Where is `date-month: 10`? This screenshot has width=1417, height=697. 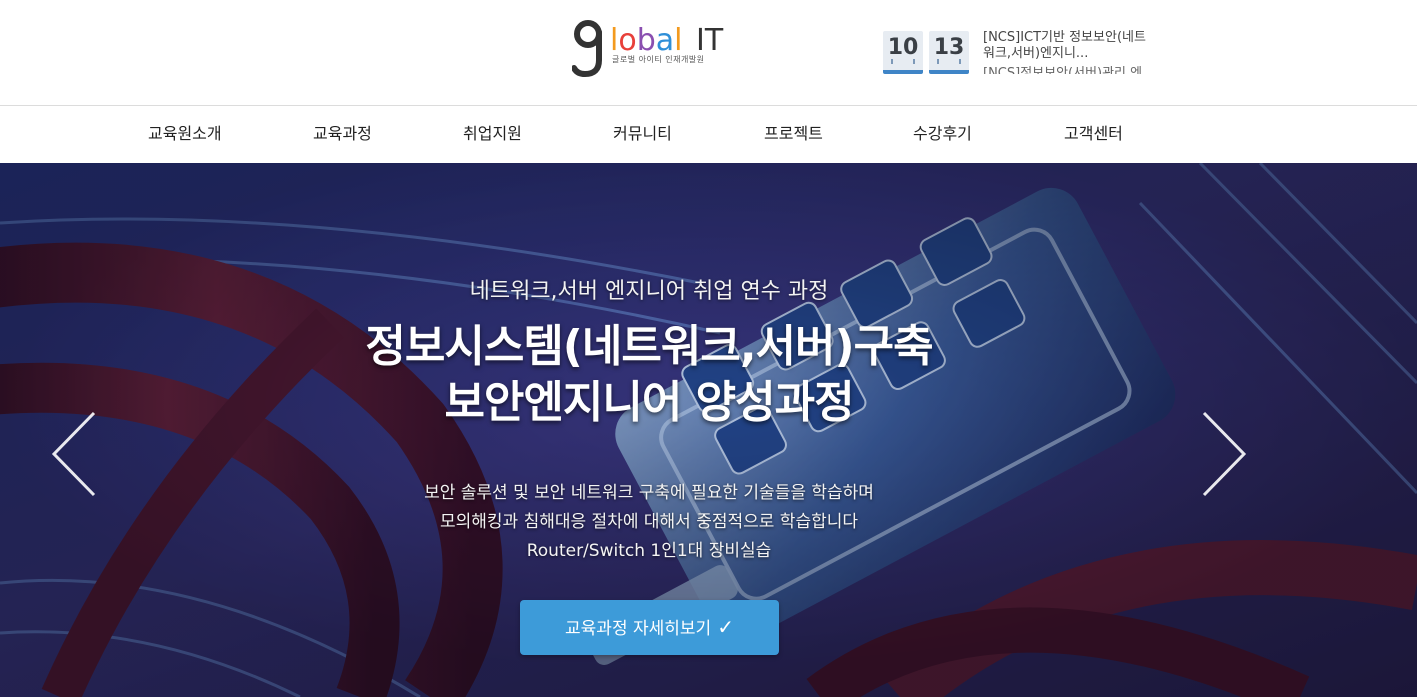
date-month: 10 is located at coordinates (903, 52).